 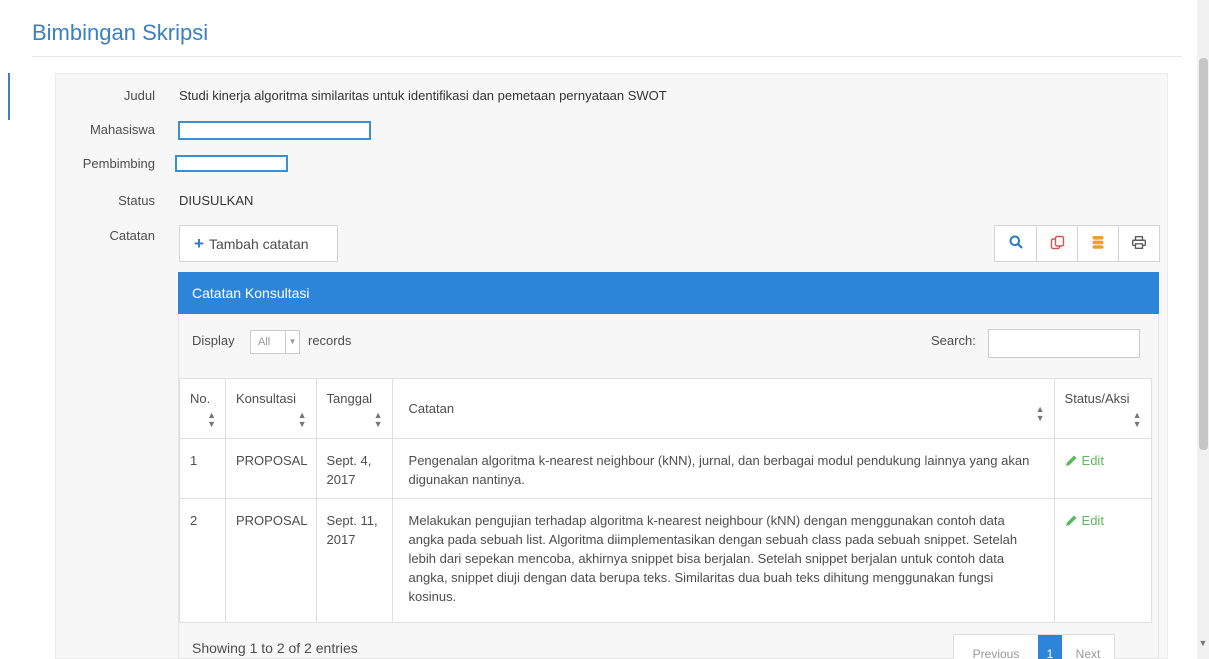 I want to click on column-header-no: No. ▲ ▼, so click(x=202, y=408).